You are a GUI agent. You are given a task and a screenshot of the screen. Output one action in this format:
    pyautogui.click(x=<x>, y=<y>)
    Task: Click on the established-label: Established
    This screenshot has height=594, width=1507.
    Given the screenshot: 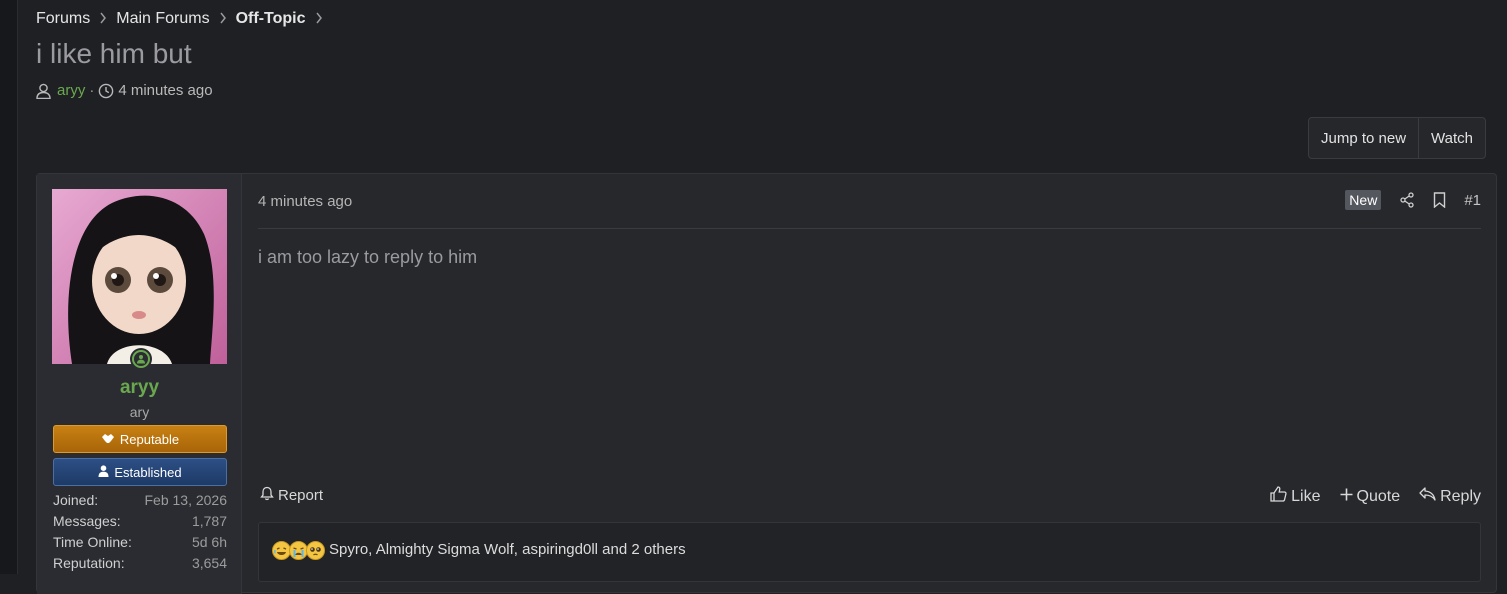 What is the action you would take?
    pyautogui.click(x=148, y=472)
    